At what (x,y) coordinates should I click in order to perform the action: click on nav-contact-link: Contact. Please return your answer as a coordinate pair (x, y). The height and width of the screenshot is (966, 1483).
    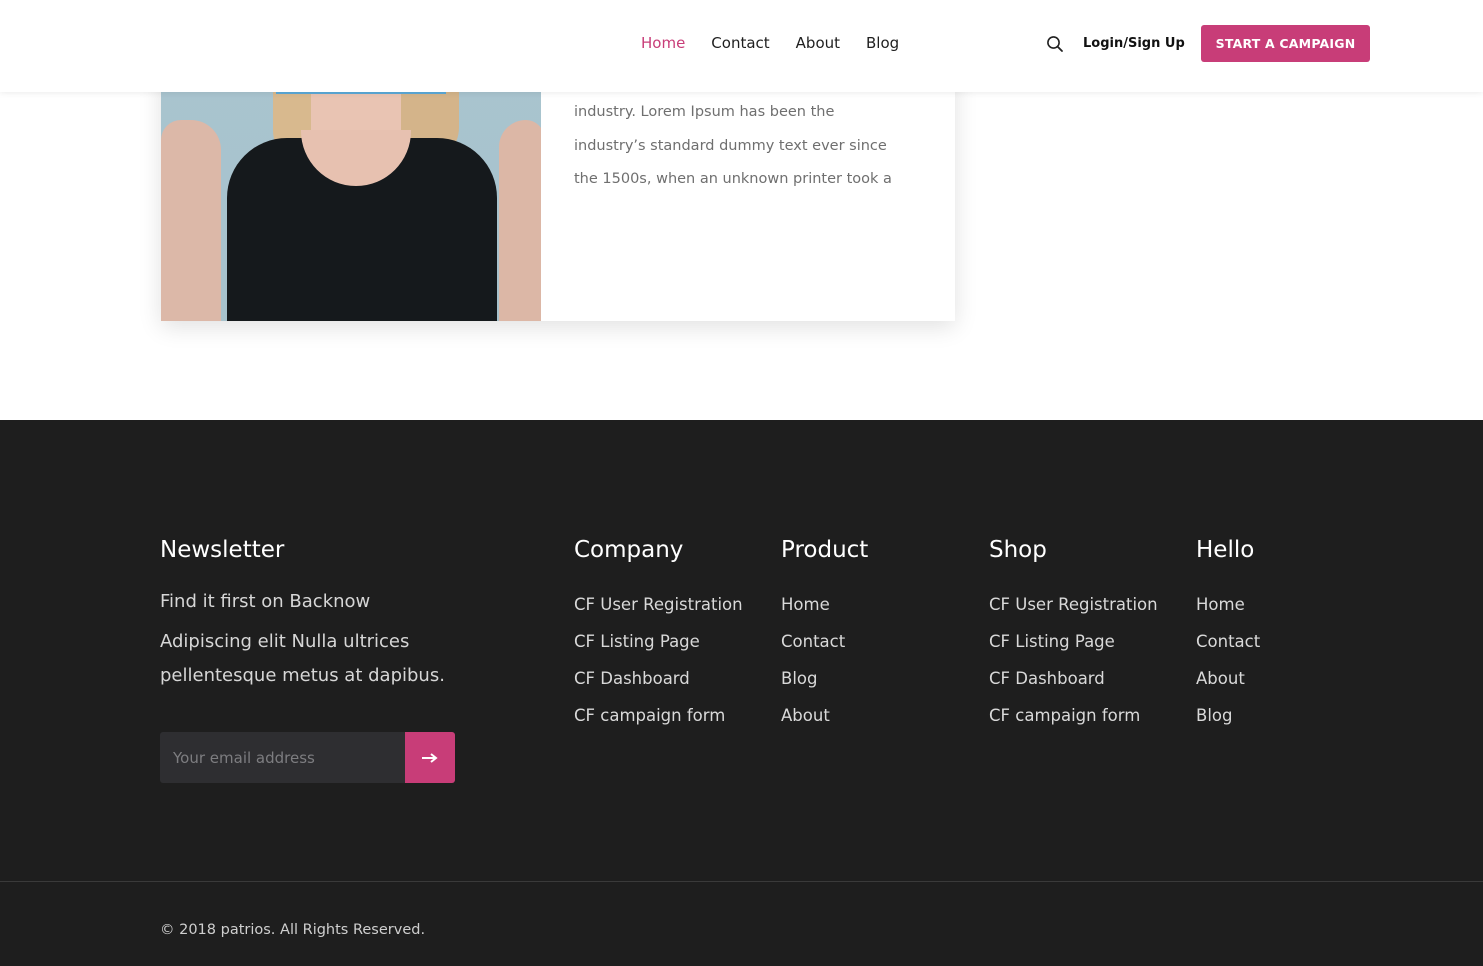
    Looking at the image, I should click on (740, 43).